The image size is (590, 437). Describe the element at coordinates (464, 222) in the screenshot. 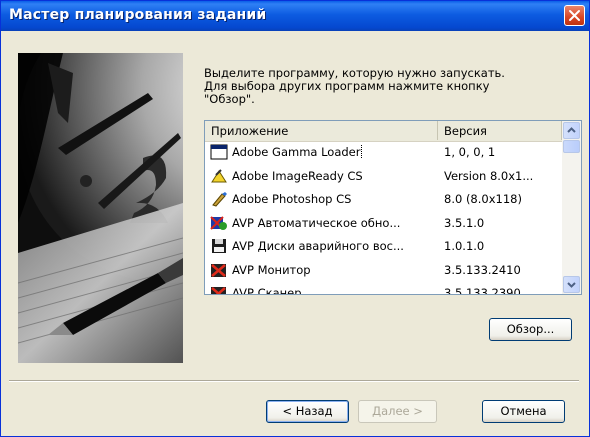

I see `list-item-version: 3.5.1.0` at that location.